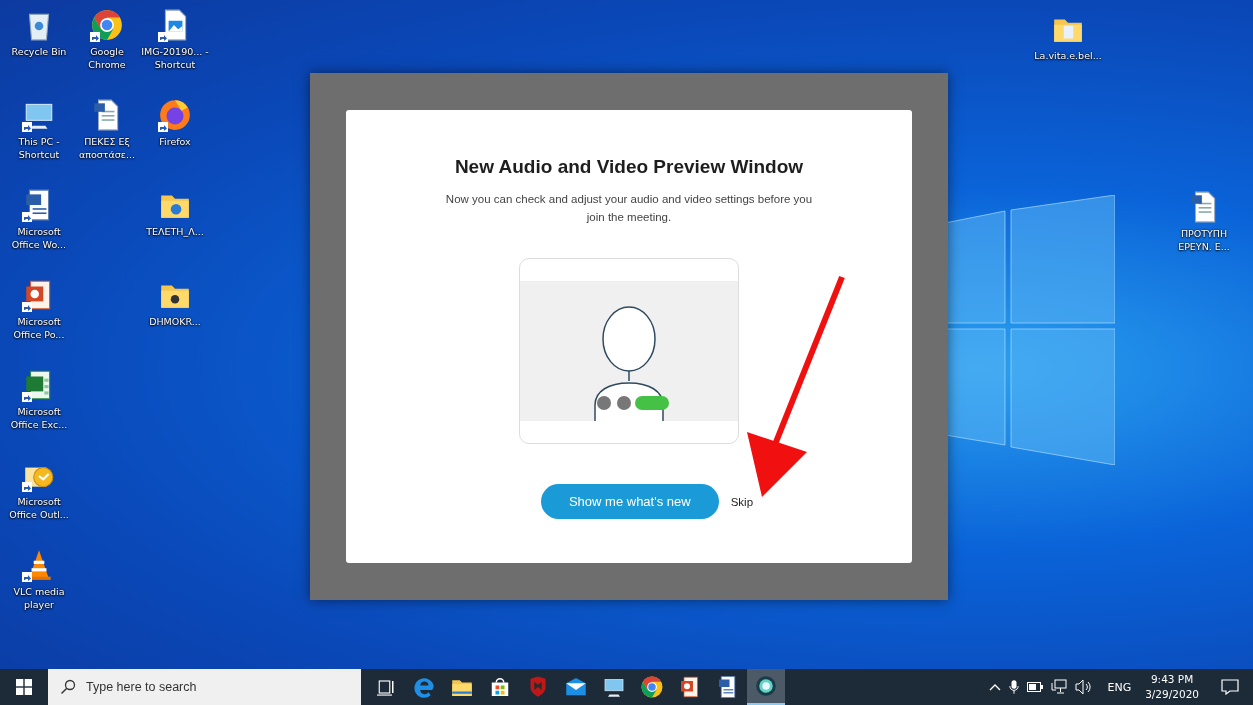 Image resolution: width=1253 pixels, height=705 pixels. What do you see at coordinates (68, 687) in the screenshot?
I see `search-icon` at bounding box center [68, 687].